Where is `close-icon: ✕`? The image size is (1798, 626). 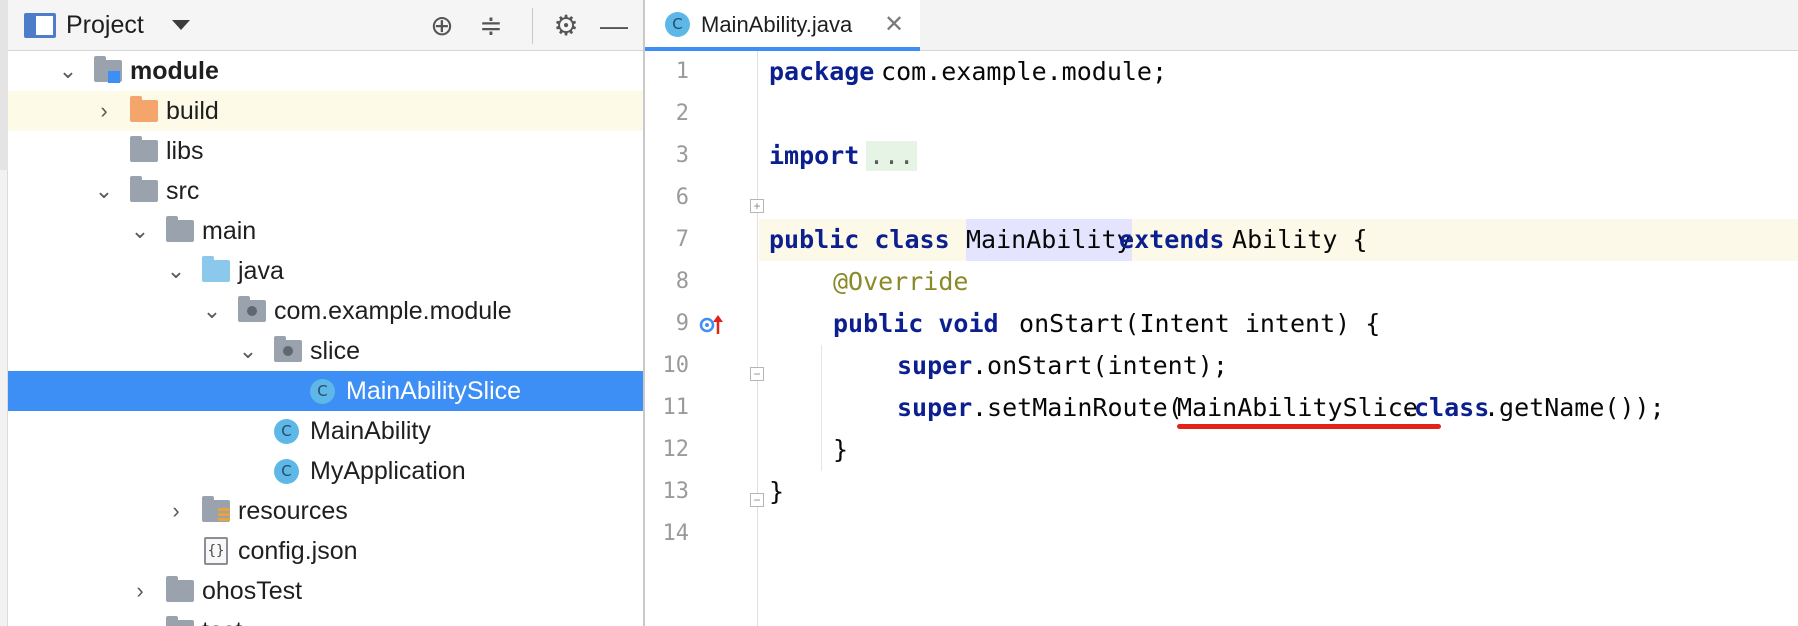 close-icon: ✕ is located at coordinates (894, 25).